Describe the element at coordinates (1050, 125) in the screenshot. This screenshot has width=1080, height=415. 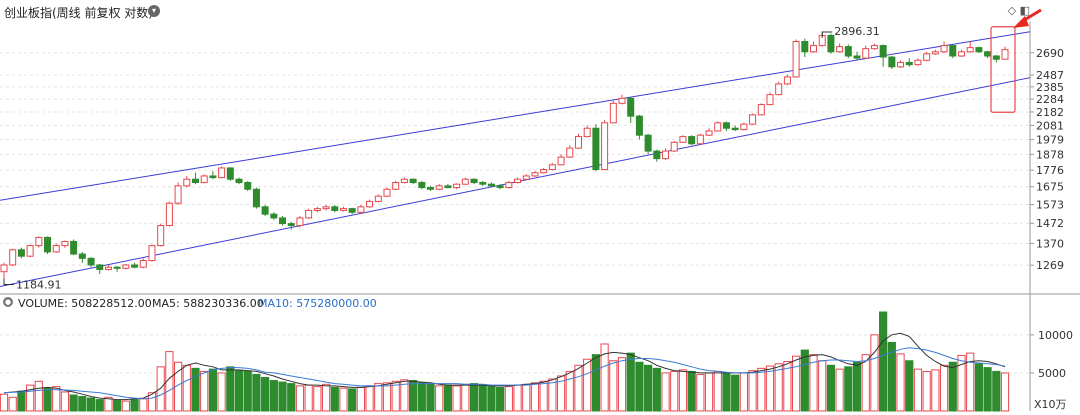
I see `y-tick-label: 2081` at that location.